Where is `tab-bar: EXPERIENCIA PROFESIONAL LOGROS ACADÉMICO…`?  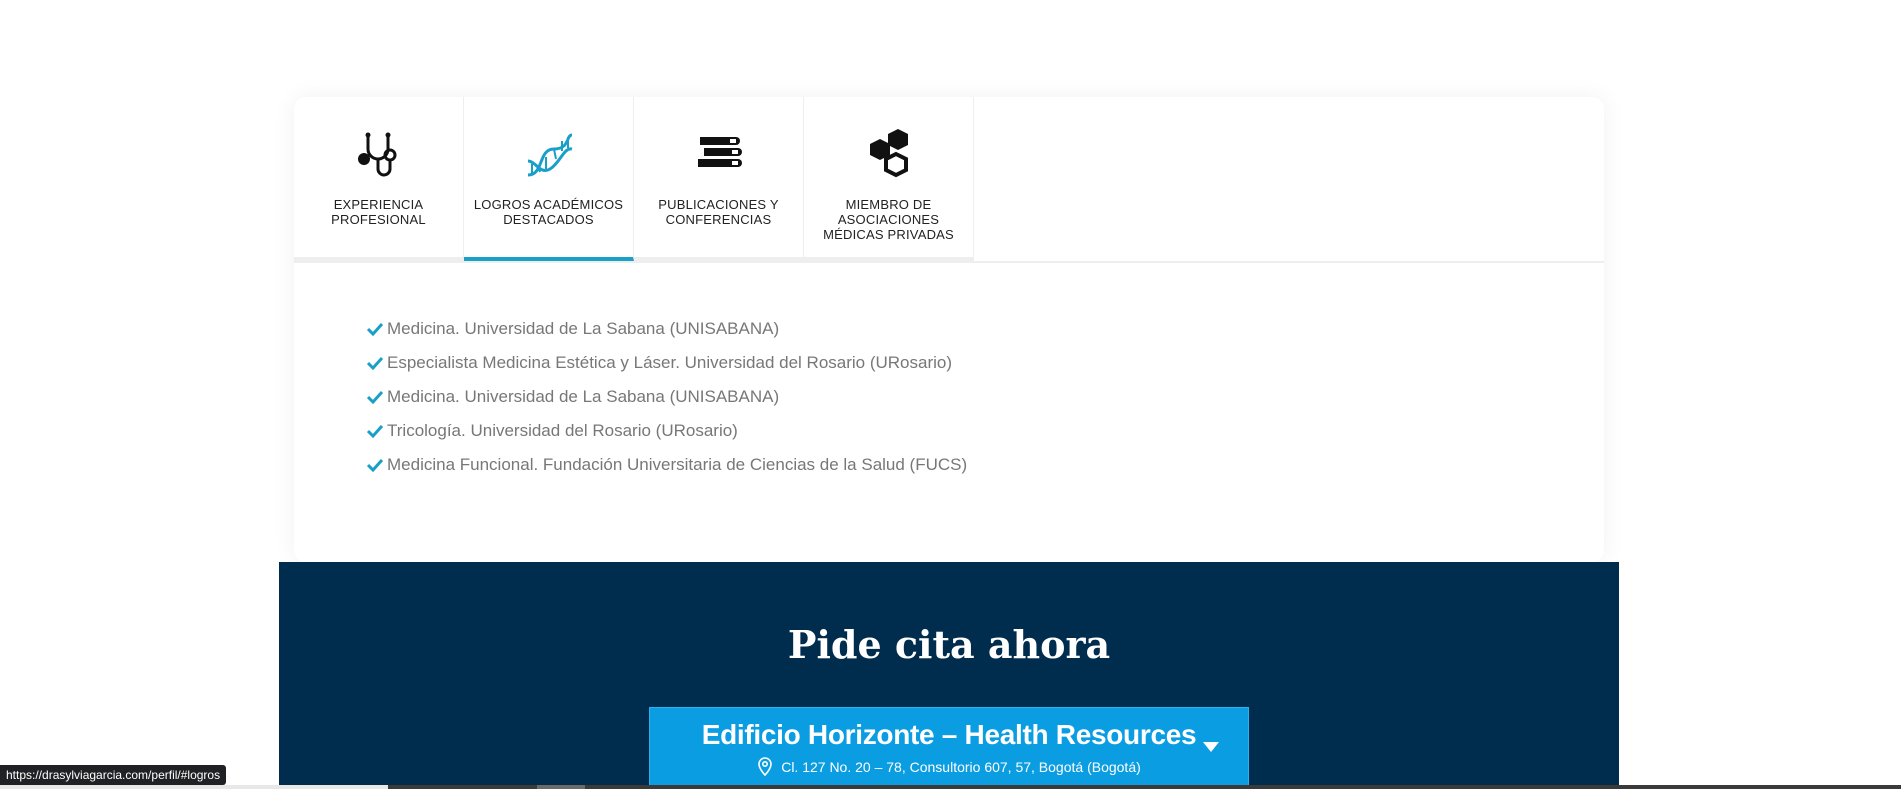 tab-bar: EXPERIENCIA PROFESIONAL LOGROS ACADÉMICO… is located at coordinates (949, 180).